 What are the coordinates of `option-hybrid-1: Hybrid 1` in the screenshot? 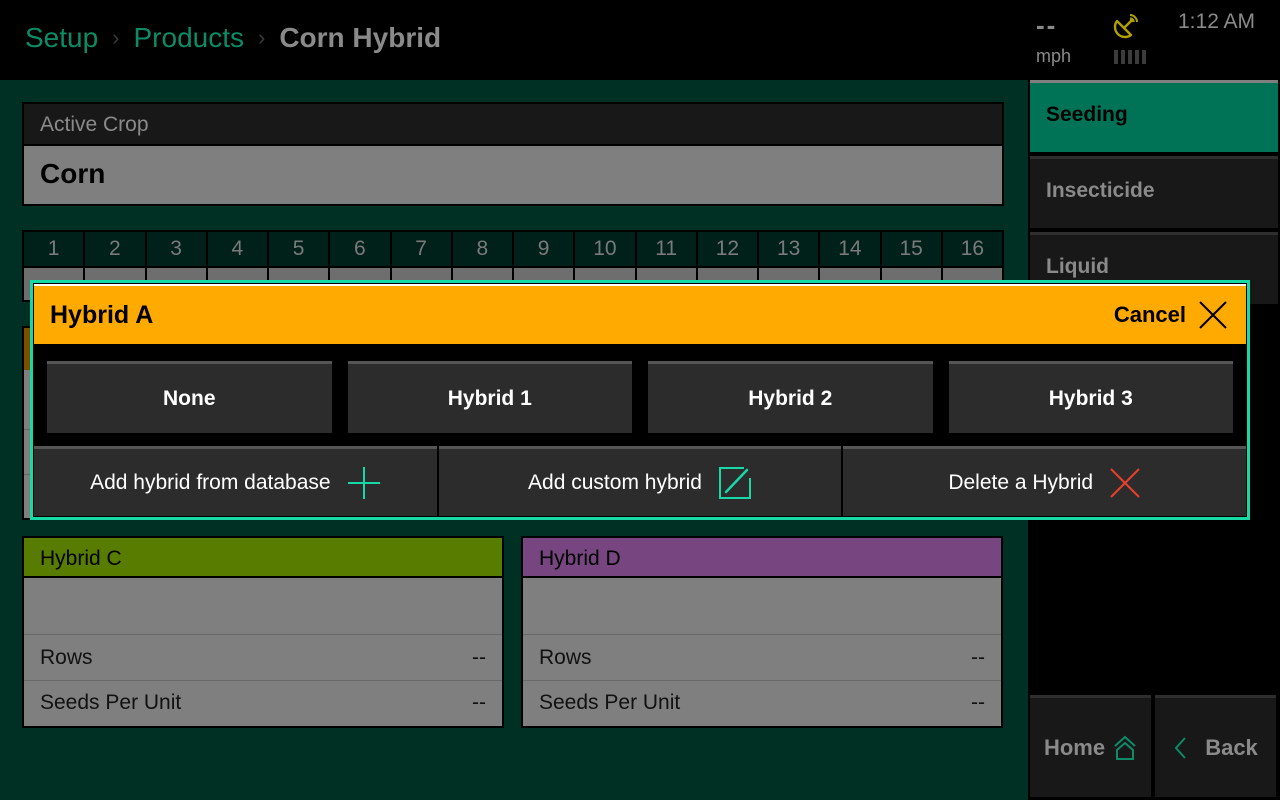 It's located at (489, 397).